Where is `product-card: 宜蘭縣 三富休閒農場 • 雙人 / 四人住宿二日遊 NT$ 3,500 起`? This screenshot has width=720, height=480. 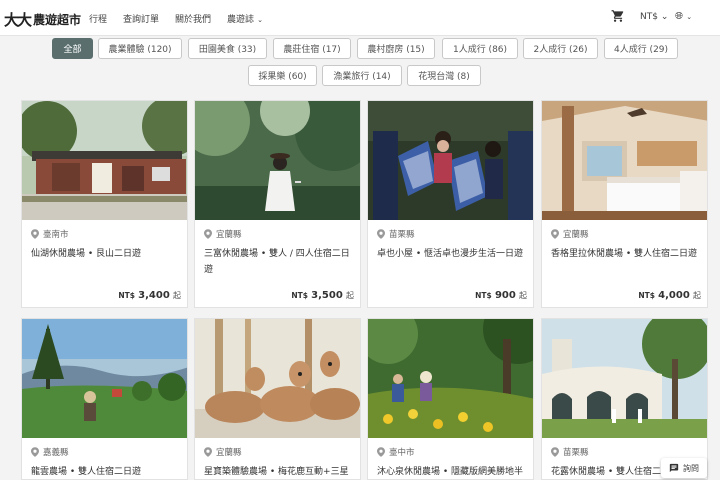 product-card: 宜蘭縣 三富休閒農場 • 雙人 / 四人住宿二日遊 NT$ 3,500 起 is located at coordinates (277, 204).